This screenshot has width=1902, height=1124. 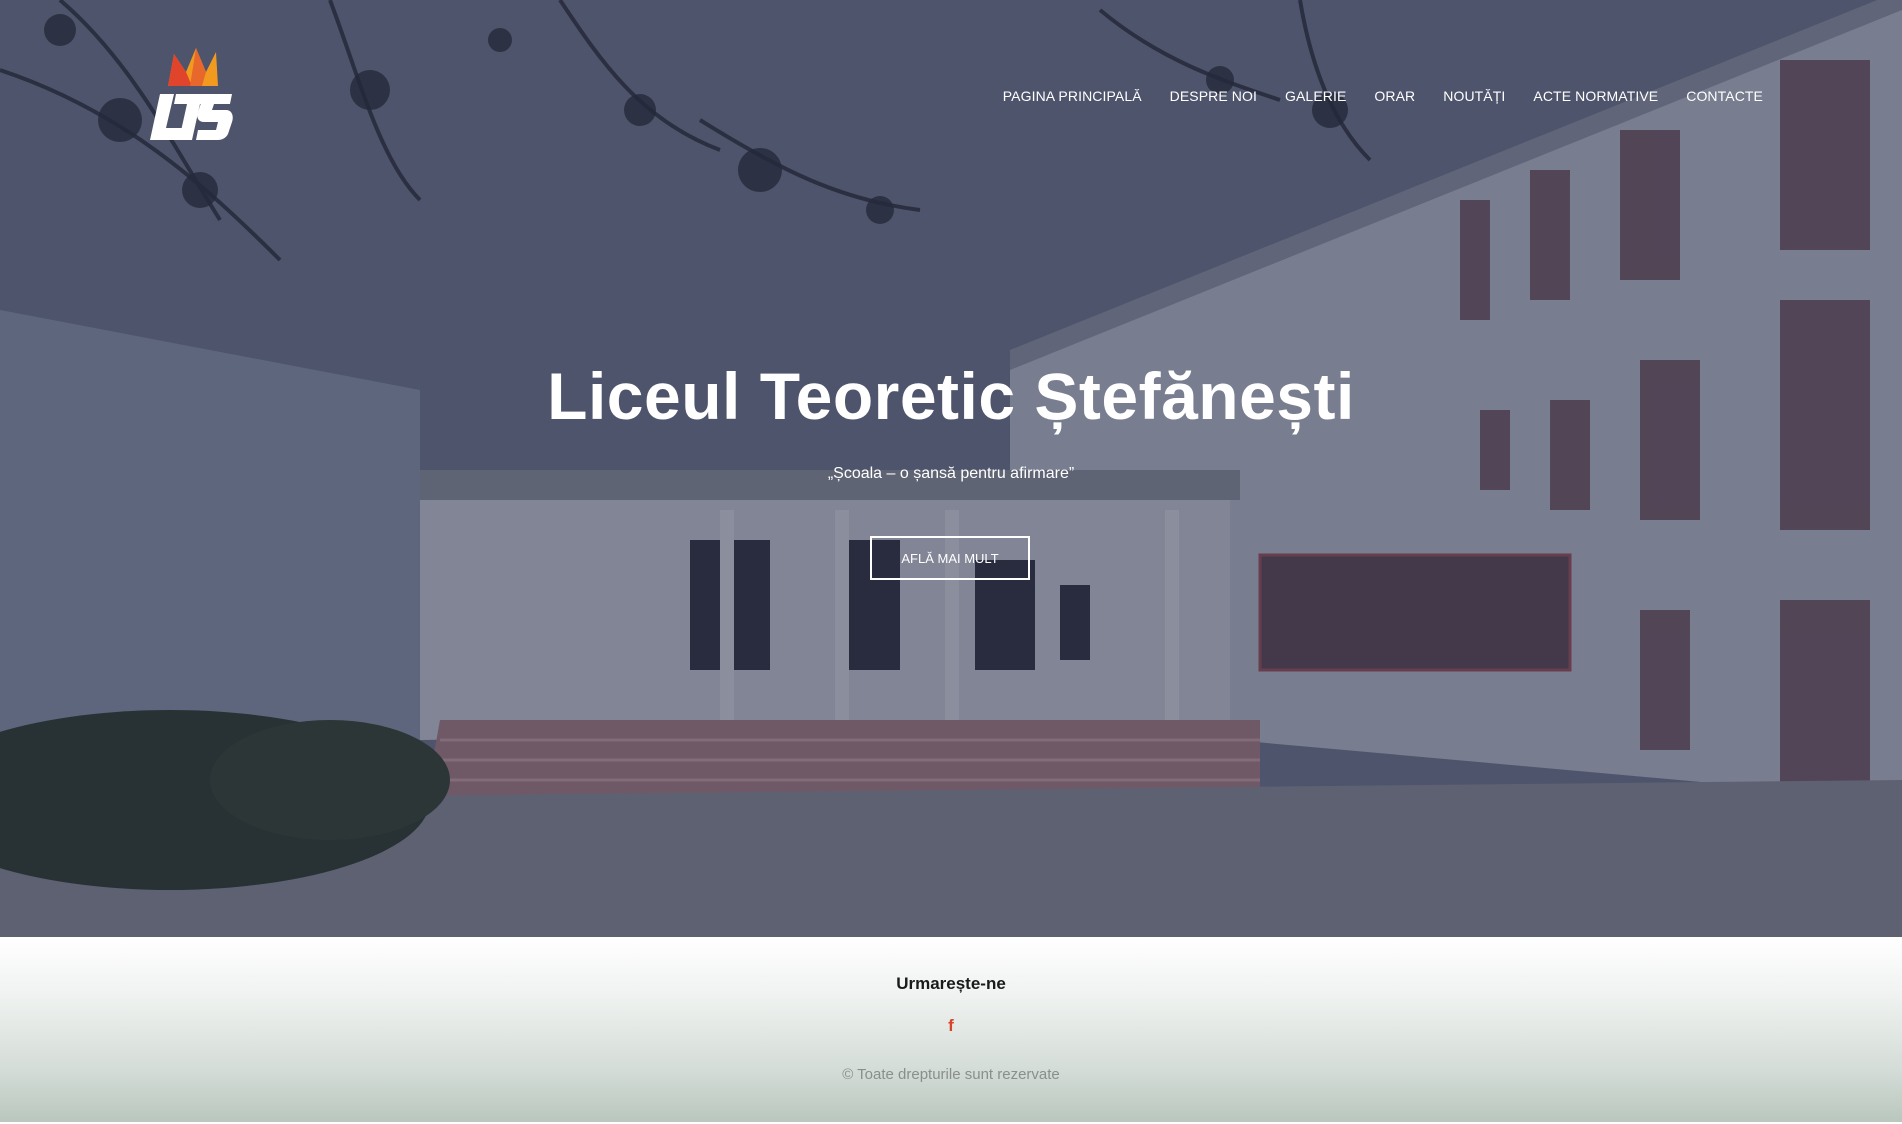 What do you see at coordinates (951, 983) in the screenshot?
I see `follow-us-heading: Urmarește-ne` at bounding box center [951, 983].